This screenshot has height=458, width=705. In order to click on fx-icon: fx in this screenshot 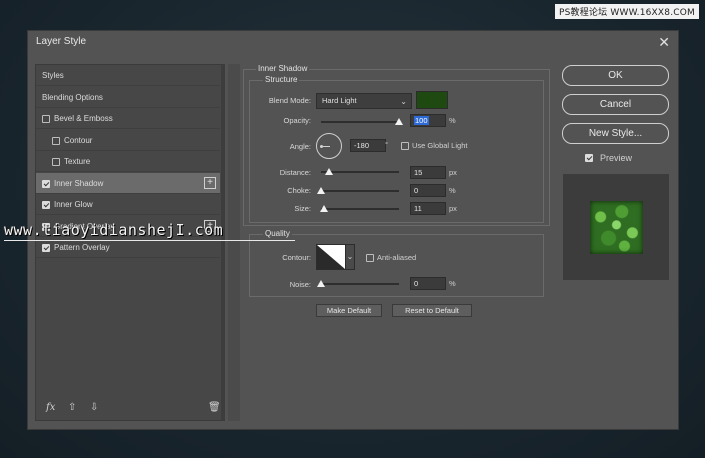, I will do `click(50, 407)`.